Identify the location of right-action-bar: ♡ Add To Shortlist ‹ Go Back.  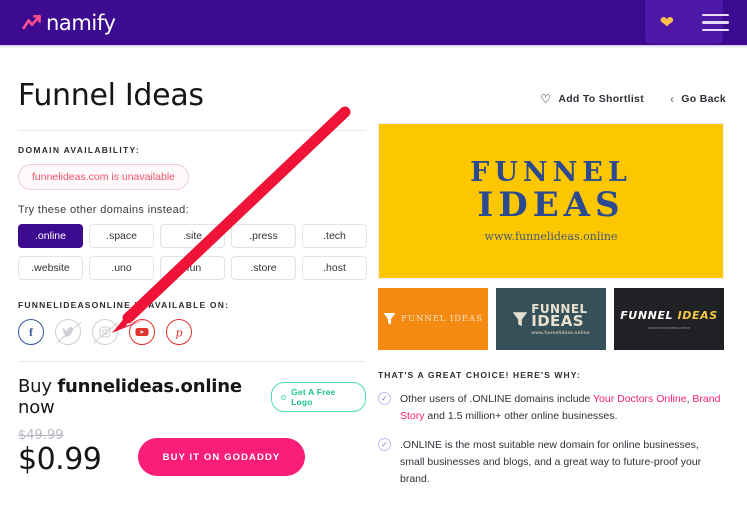
(552, 99).